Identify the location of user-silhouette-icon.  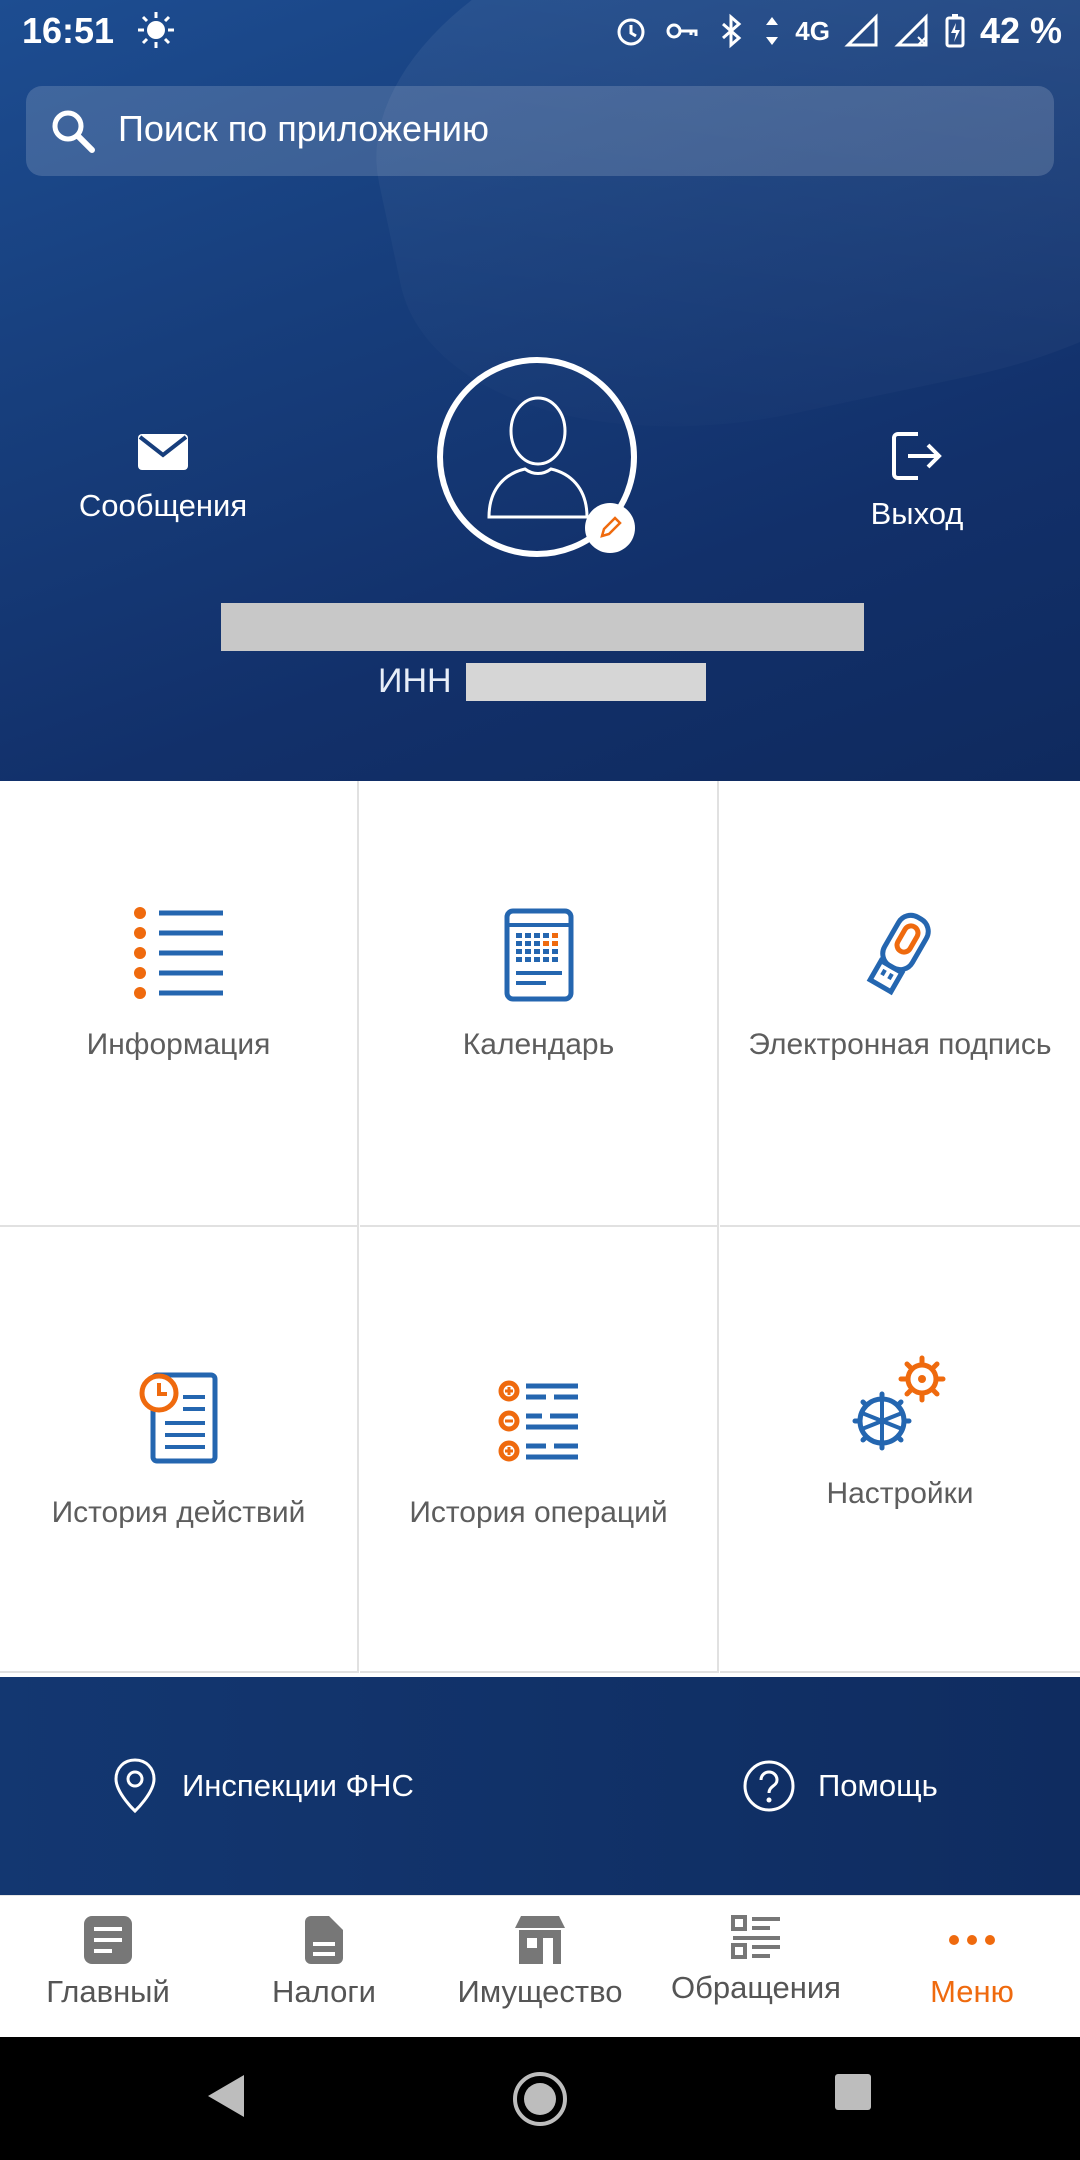
(538, 457).